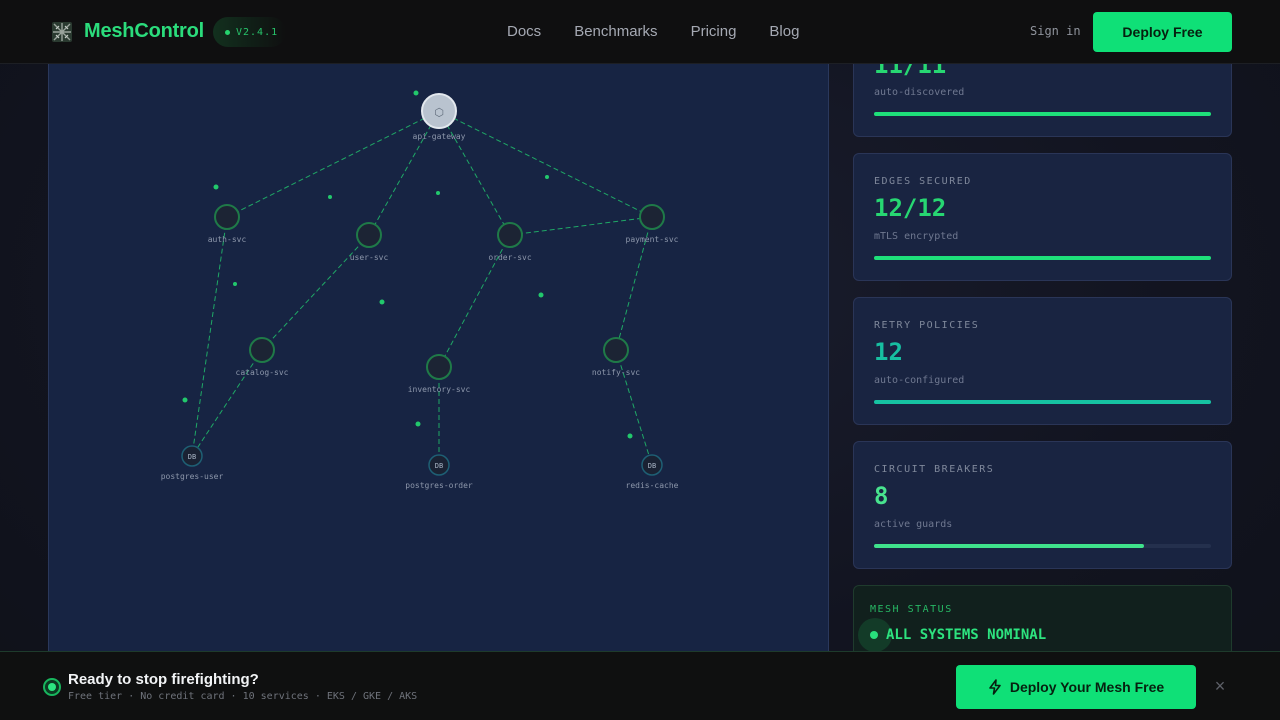  Describe the element at coordinates (1162, 32) in the screenshot. I see `deploy-free-button: Deploy Free` at that location.